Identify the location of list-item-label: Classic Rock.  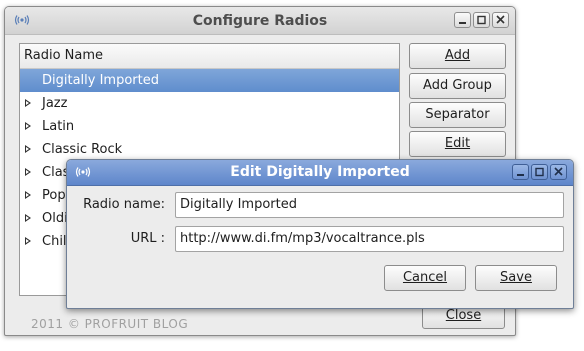
(82, 149).